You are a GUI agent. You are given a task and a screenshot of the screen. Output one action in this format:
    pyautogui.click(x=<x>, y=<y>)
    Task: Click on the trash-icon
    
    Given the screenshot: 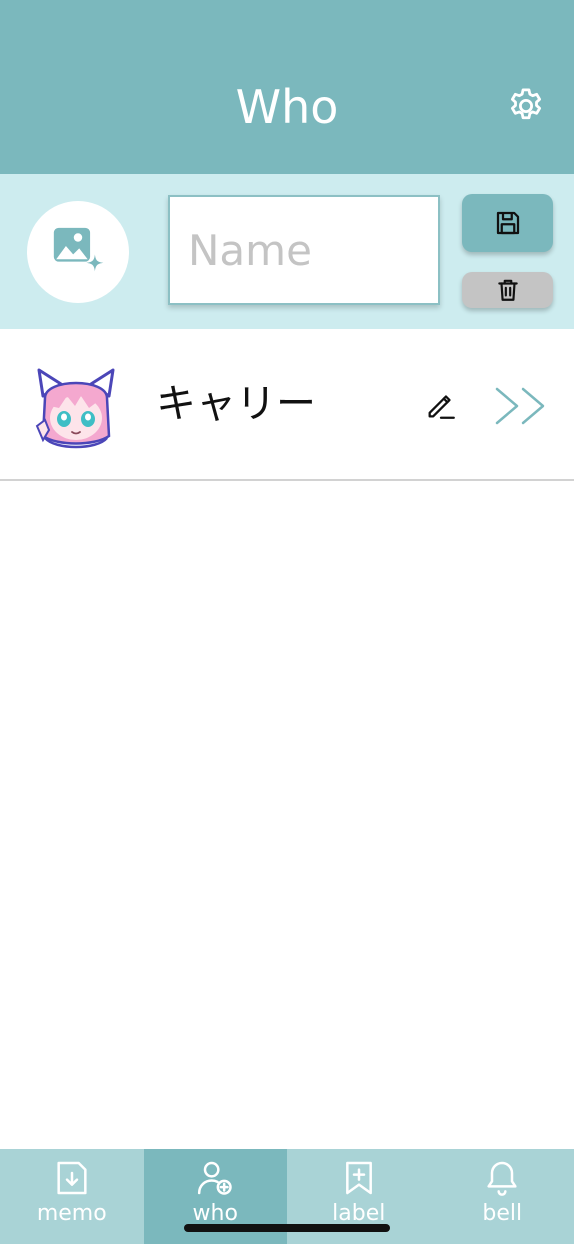 What is the action you would take?
    pyautogui.click(x=507, y=290)
    